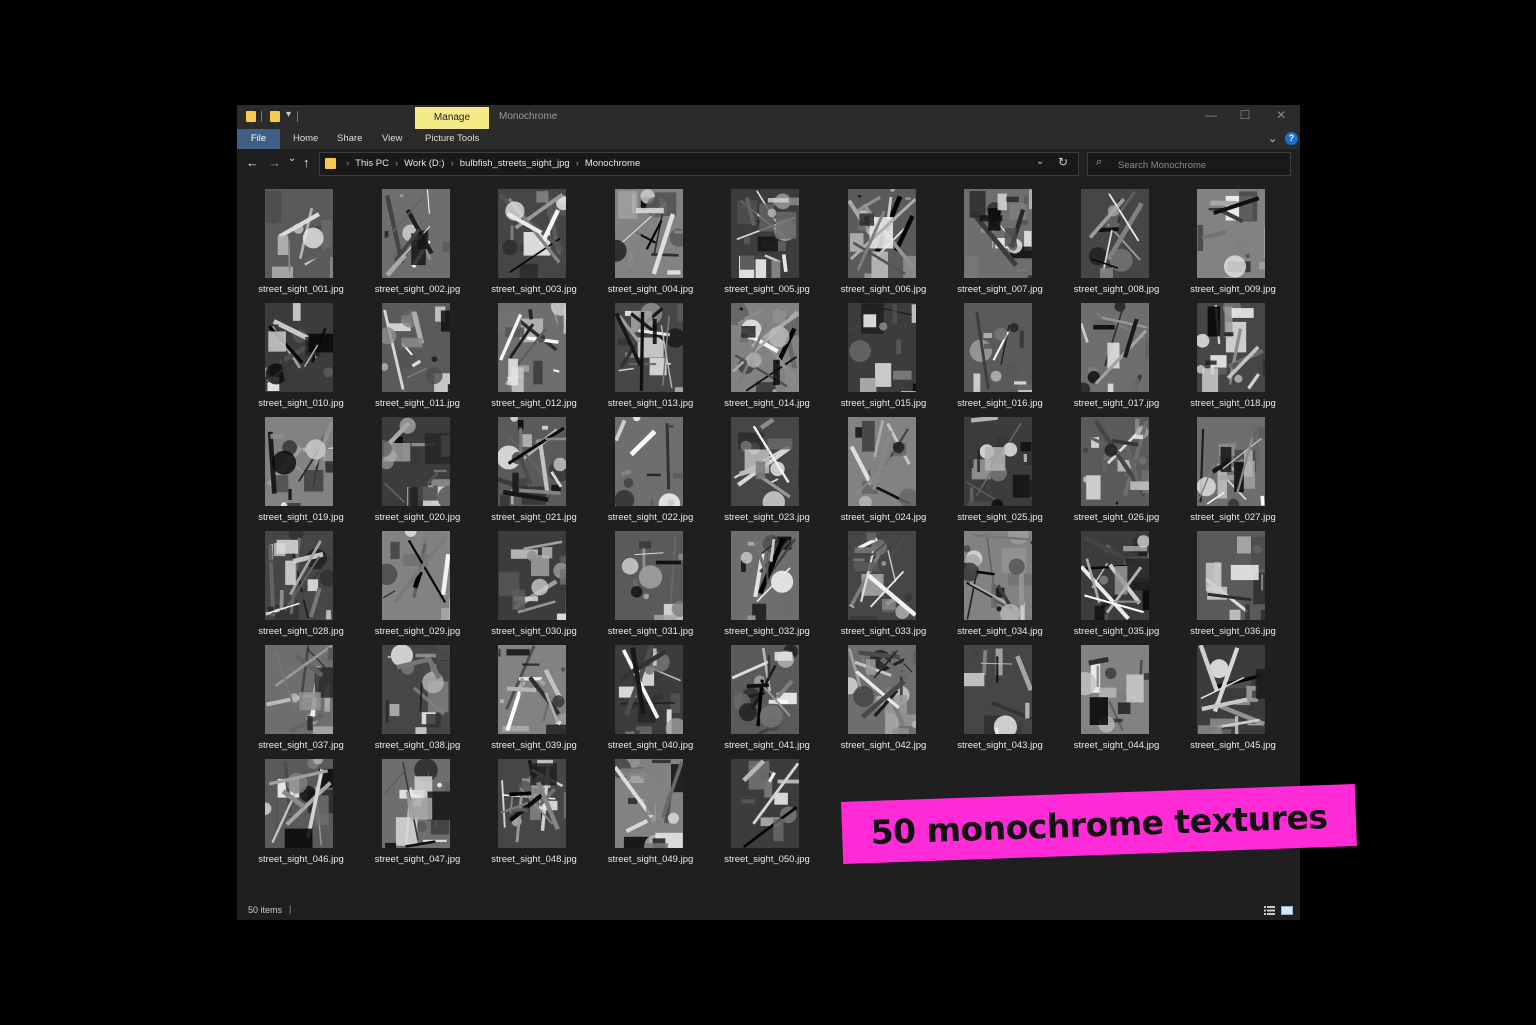 Image resolution: width=1536 pixels, height=1025 pixels. Describe the element at coordinates (650, 289) in the screenshot. I see `file-name: street_sight_004.jpg` at that location.